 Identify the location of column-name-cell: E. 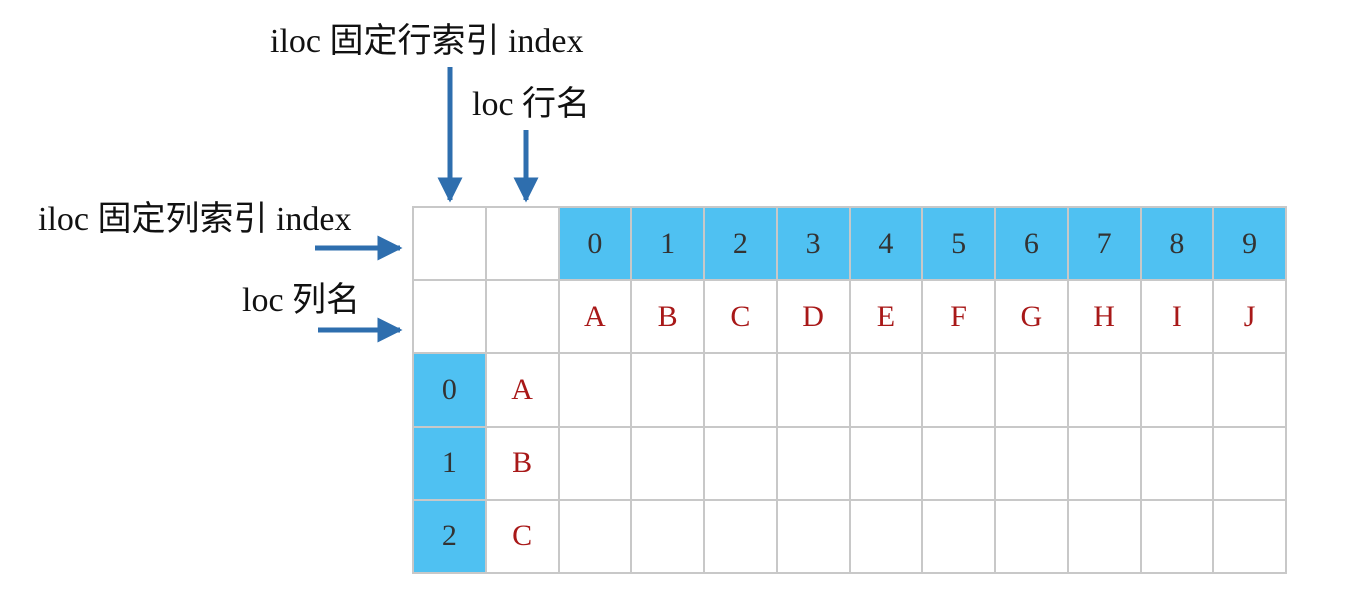
(887, 318).